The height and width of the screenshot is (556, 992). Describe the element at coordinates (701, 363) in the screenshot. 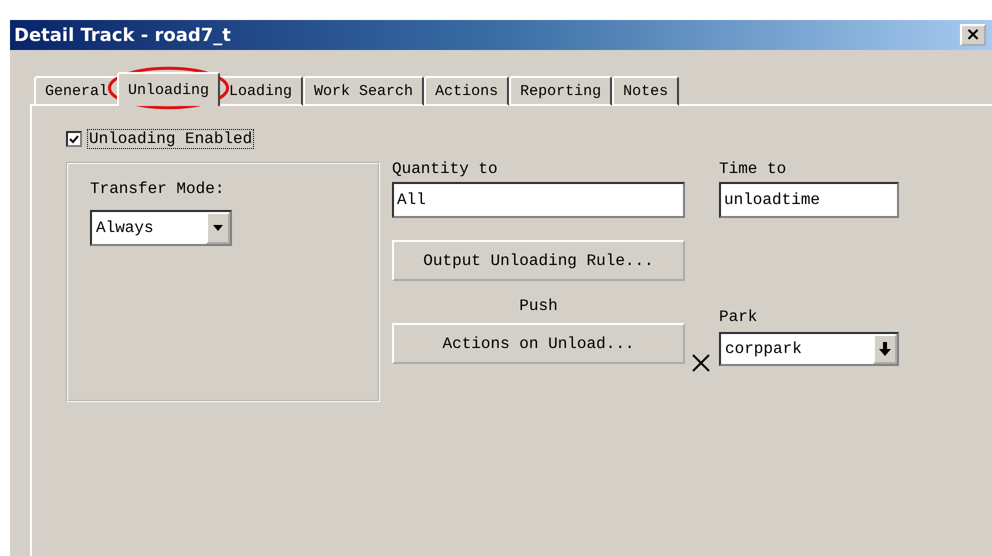

I see `cross-icon` at that location.